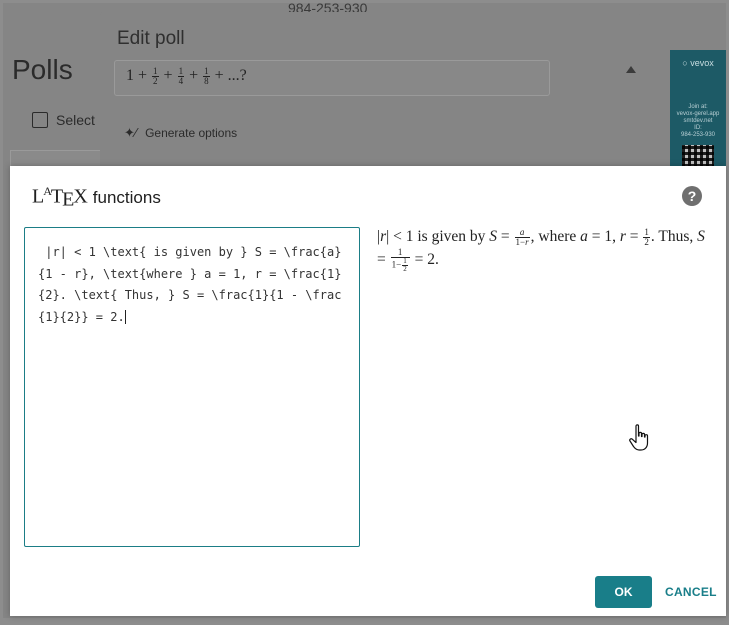  Describe the element at coordinates (332, 78) in the screenshot. I see `question-field: 1 + 12 + 14 + 18 + ...?` at that location.